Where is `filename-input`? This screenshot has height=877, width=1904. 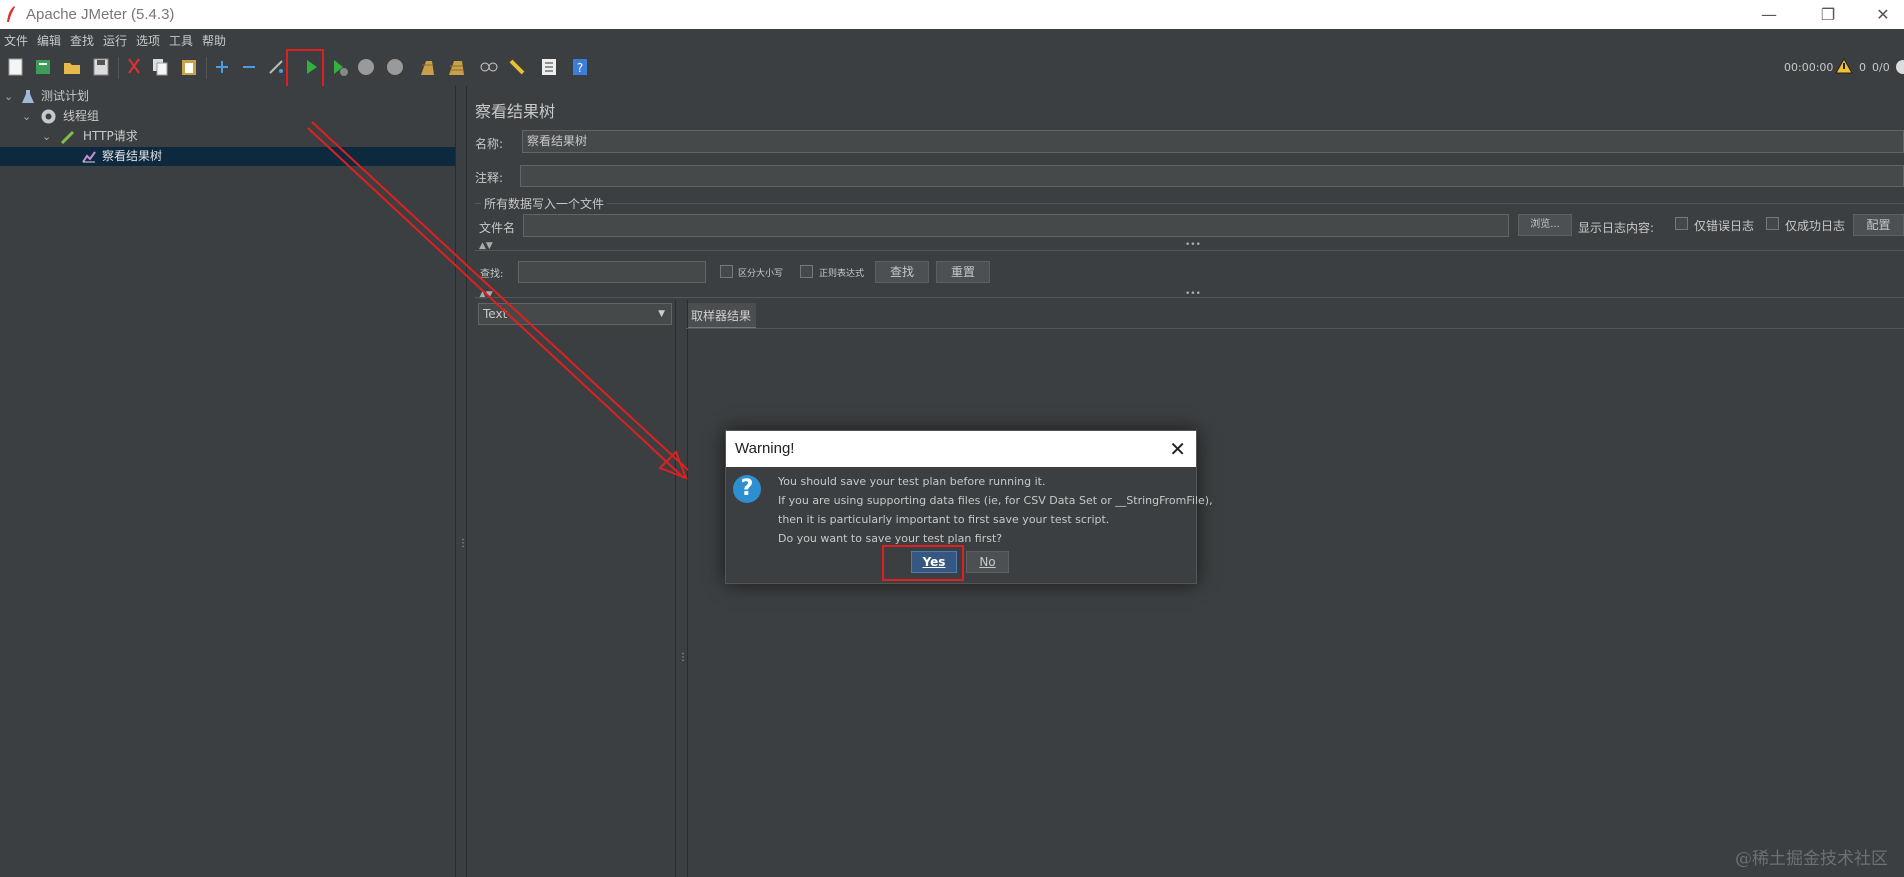 filename-input is located at coordinates (1016, 225).